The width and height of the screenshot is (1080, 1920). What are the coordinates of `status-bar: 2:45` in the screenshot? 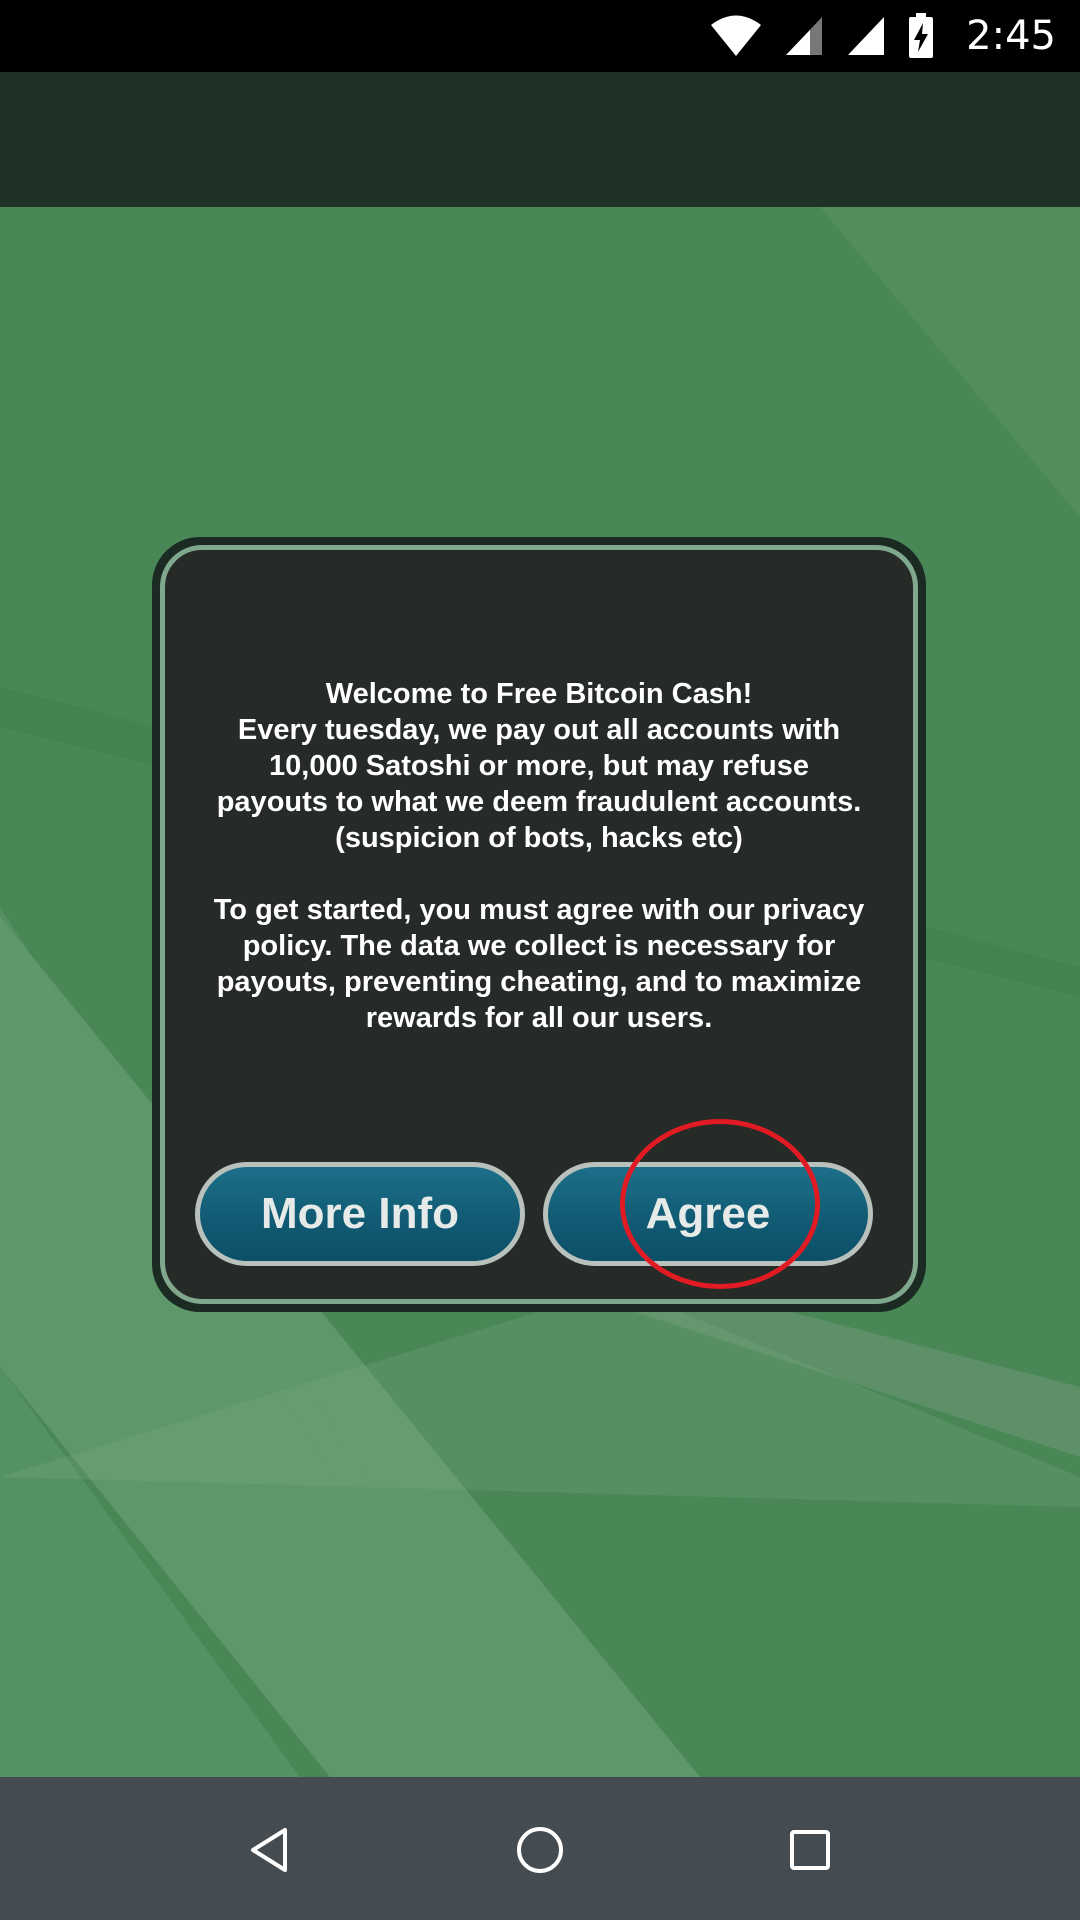 It's located at (540, 36).